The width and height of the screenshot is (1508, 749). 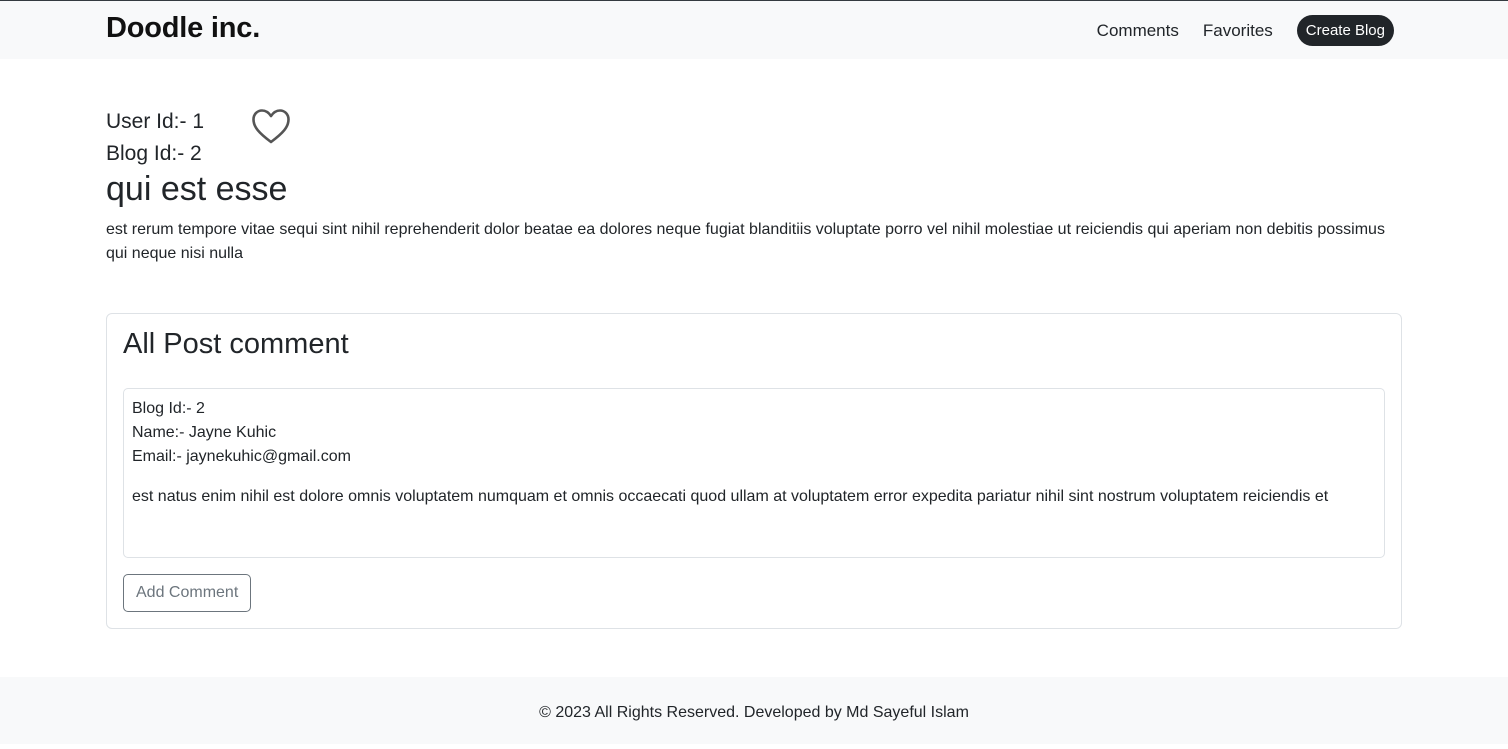 I want to click on comment-author-email: Email:- jaynekuhic@gmail.com, so click(x=241, y=456).